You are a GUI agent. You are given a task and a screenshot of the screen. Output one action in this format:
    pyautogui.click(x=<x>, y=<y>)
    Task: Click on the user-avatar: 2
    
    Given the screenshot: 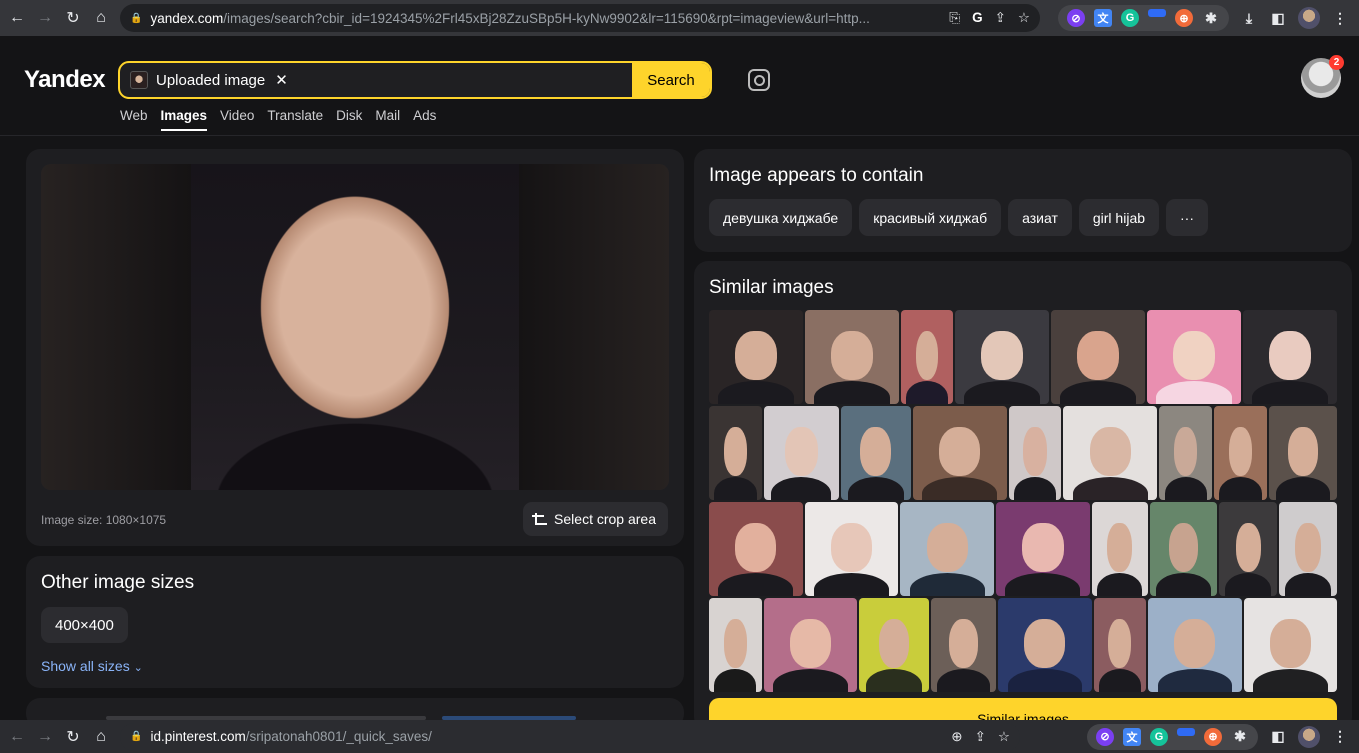 What is the action you would take?
    pyautogui.click(x=1322, y=76)
    